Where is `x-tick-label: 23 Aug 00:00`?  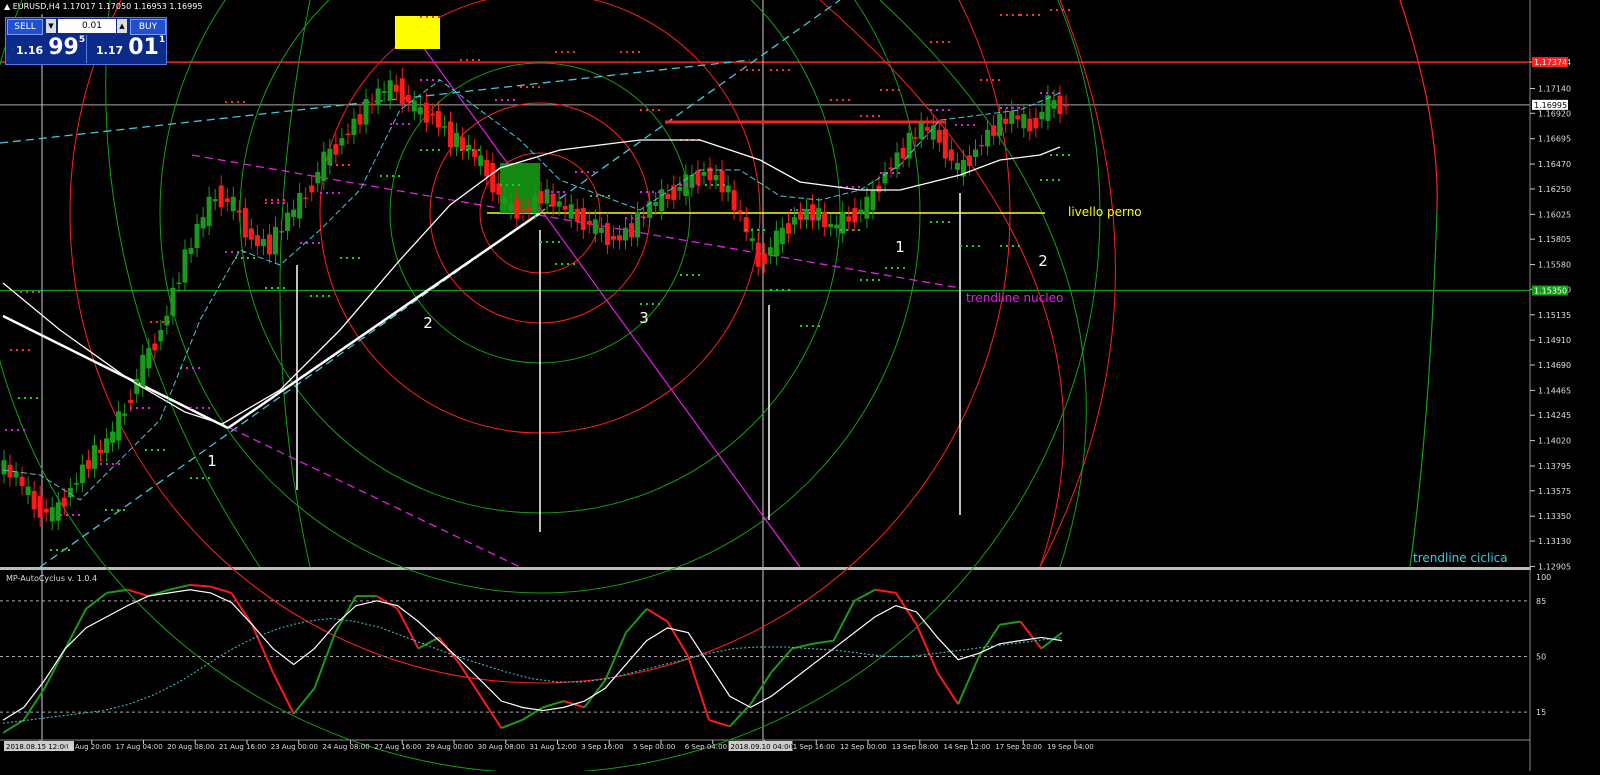 x-tick-label: 23 Aug 00:00 is located at coordinates (294, 747).